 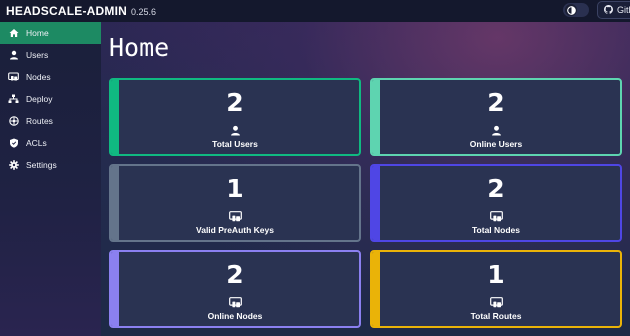 I want to click on sidebar-item-label: Nodes, so click(x=38, y=77).